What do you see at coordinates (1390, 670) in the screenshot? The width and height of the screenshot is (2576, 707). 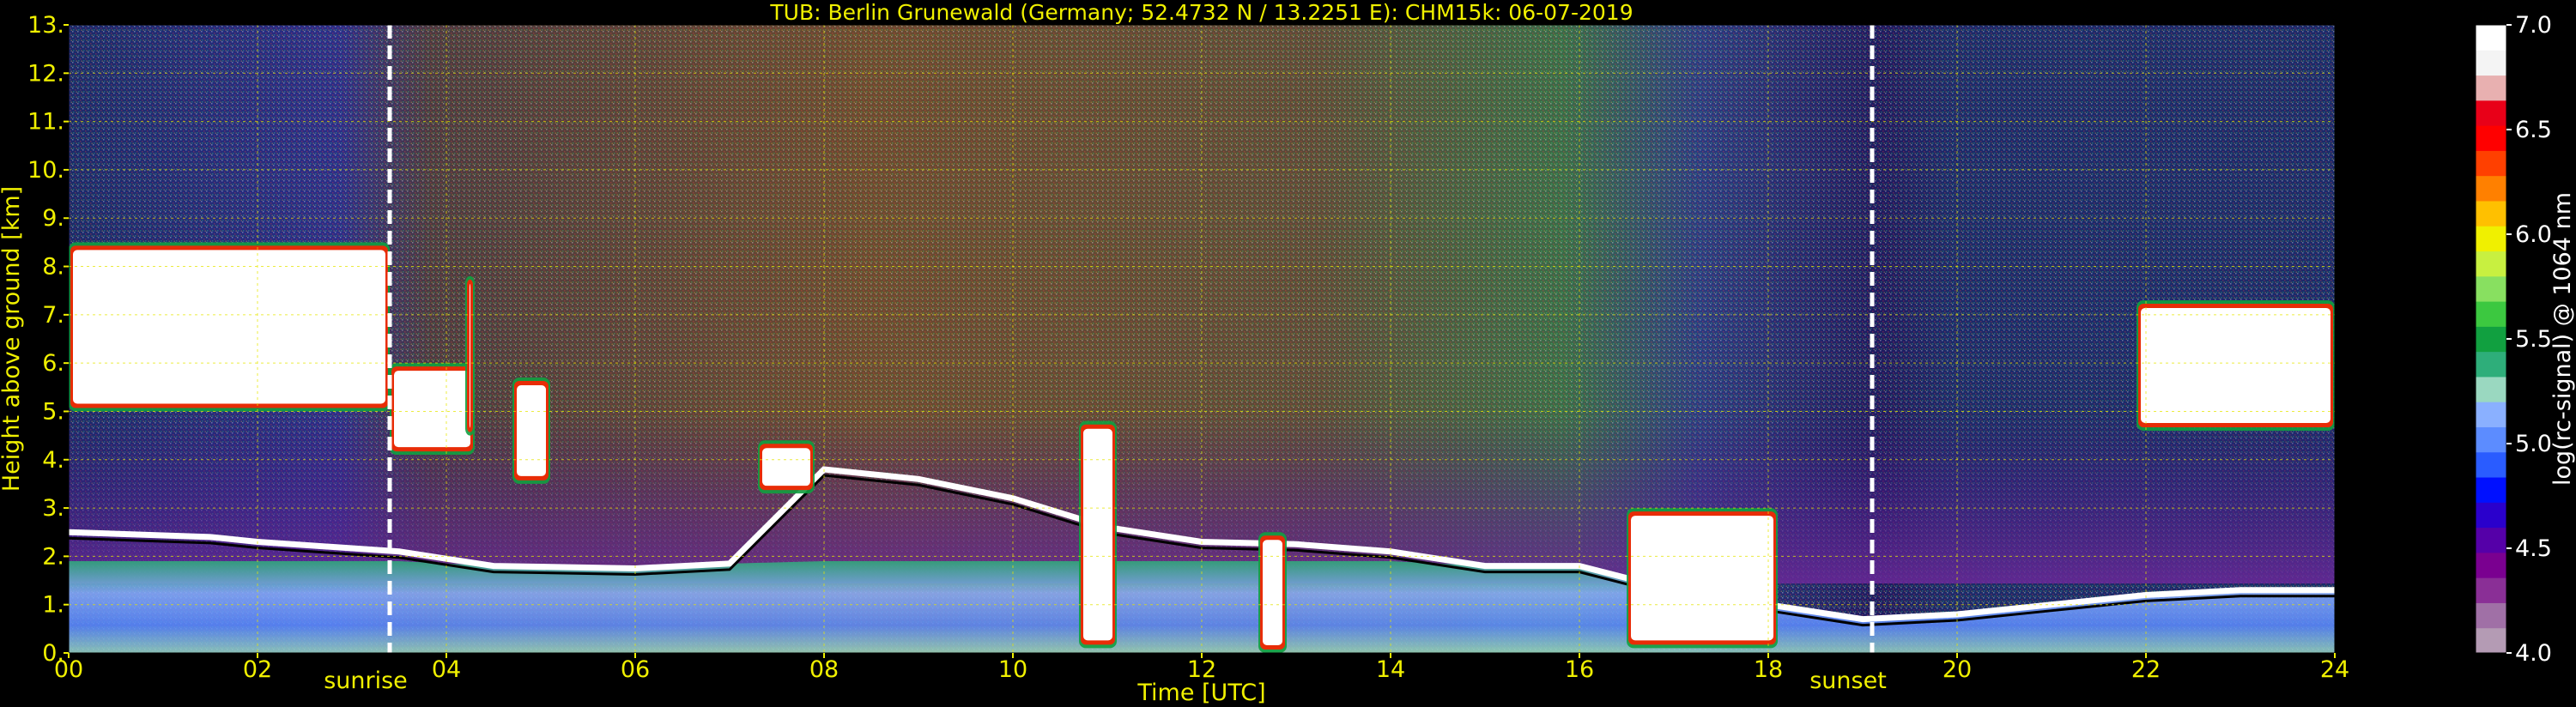 I see `x-tick-label: 14` at bounding box center [1390, 670].